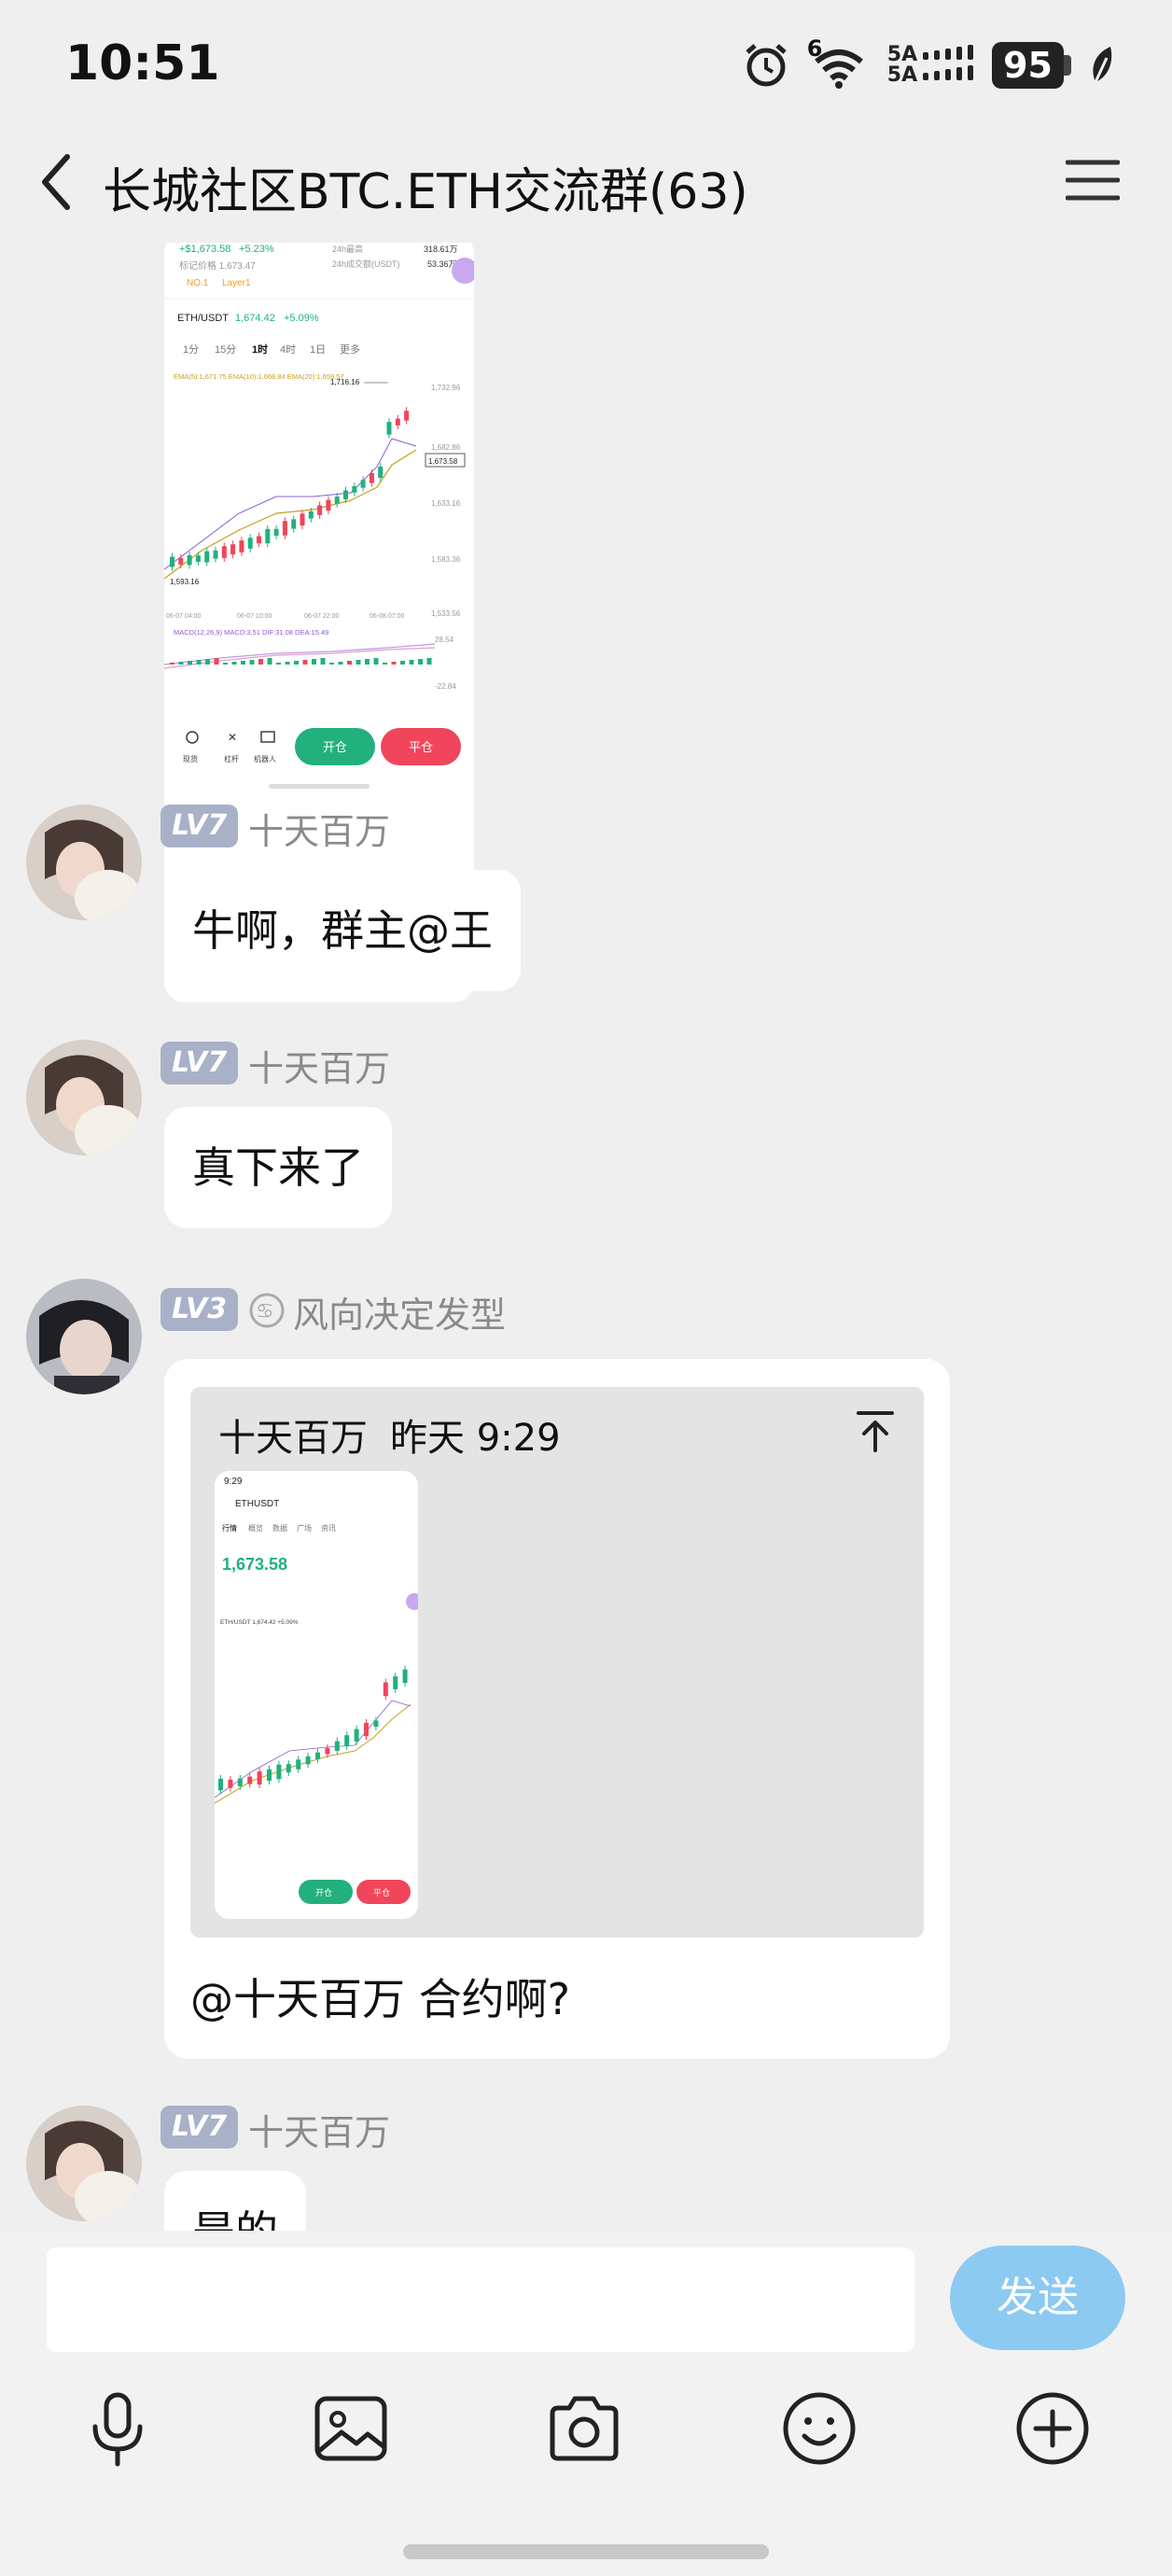 This screenshot has width=1172, height=2576. Describe the element at coordinates (399, 1311) in the screenshot. I see `sender-name: 风向决定发型` at that location.